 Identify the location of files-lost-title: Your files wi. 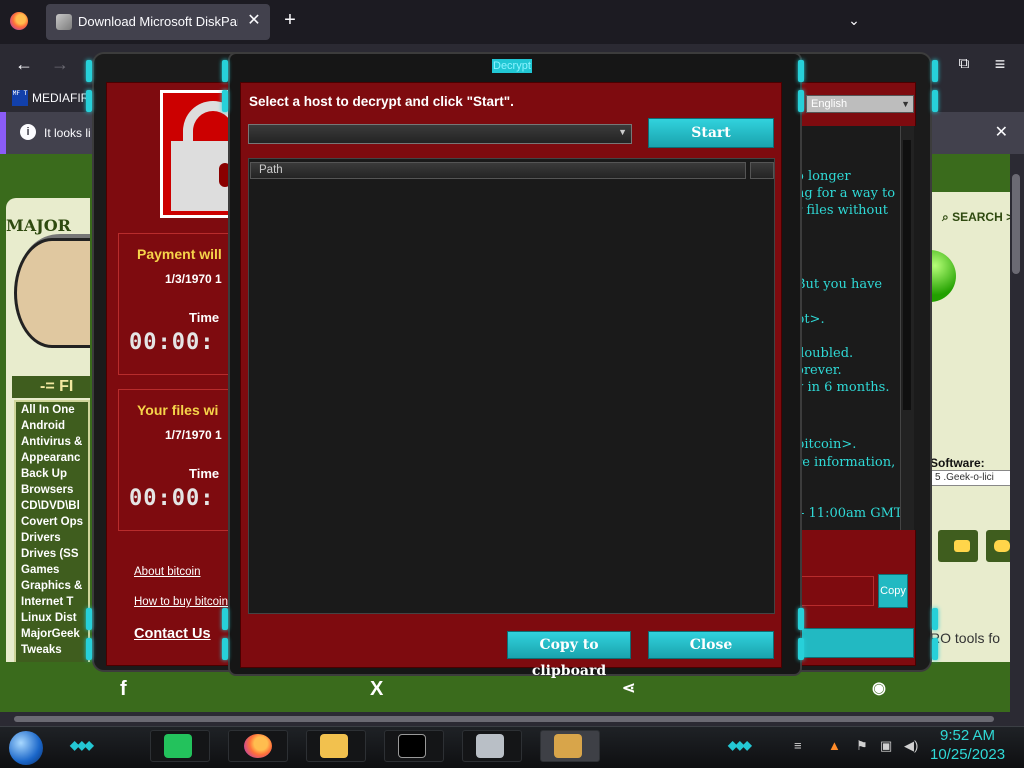
(178, 410).